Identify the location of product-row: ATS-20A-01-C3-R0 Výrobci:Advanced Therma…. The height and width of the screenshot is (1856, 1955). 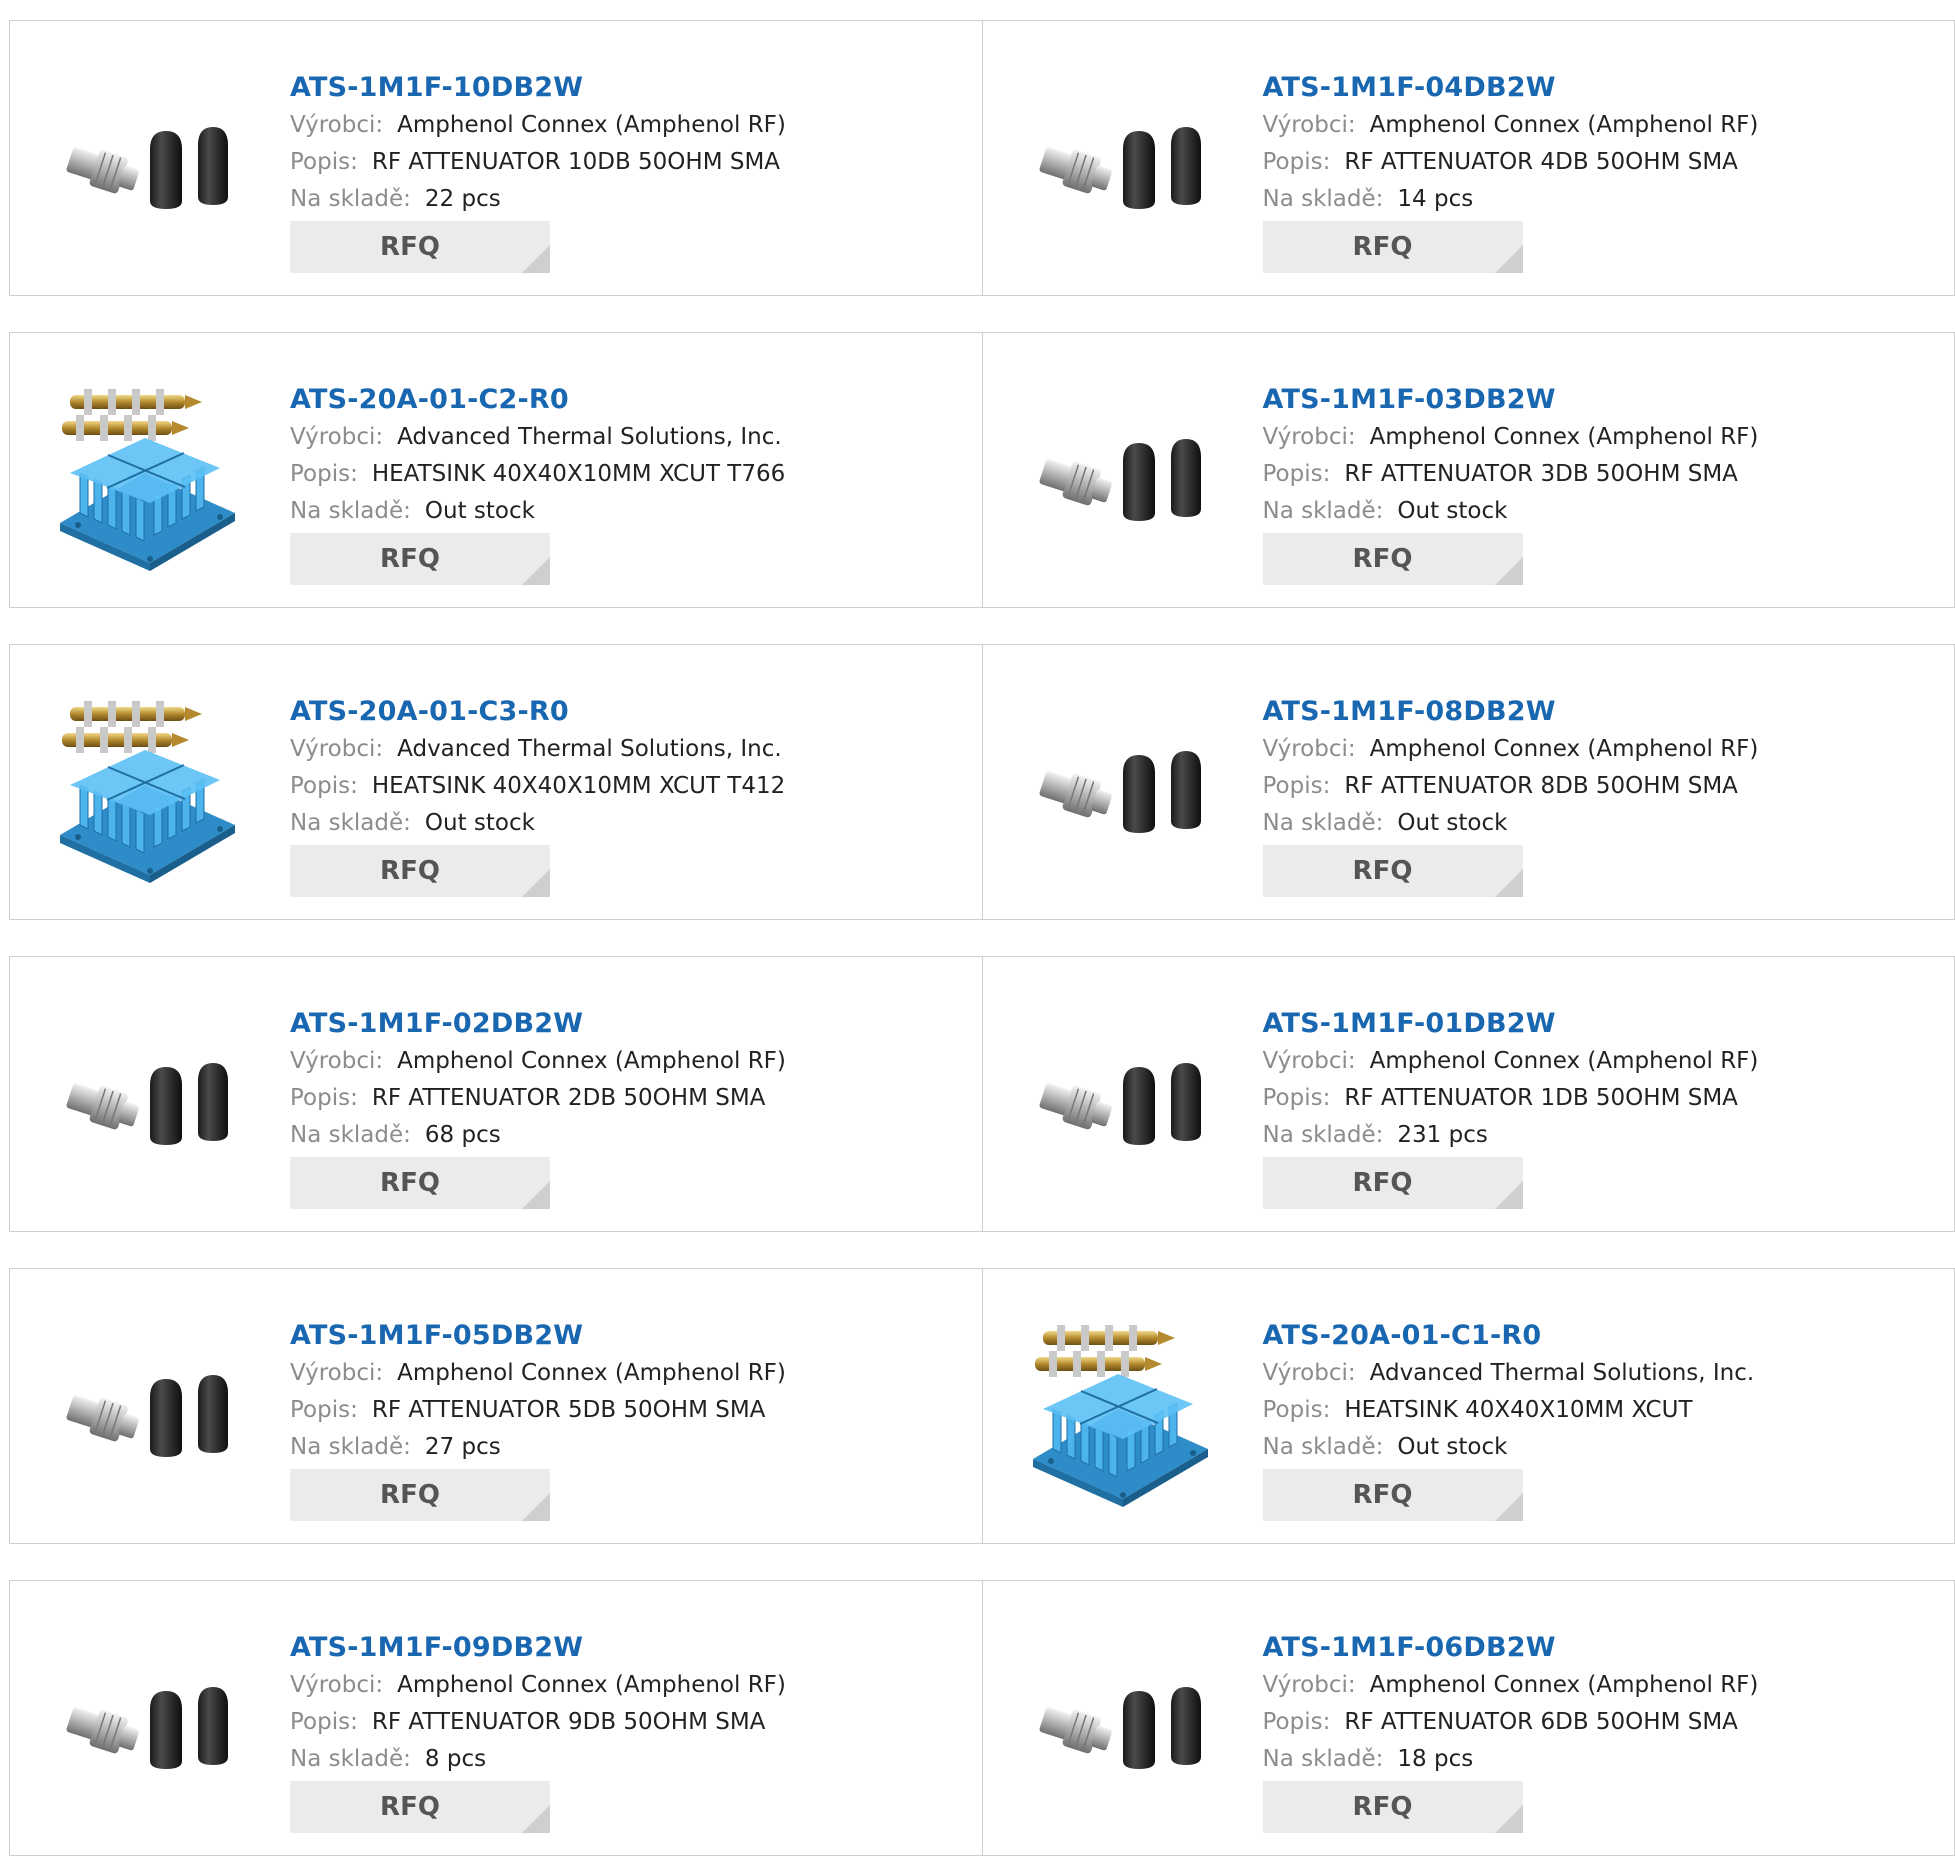
(982, 782).